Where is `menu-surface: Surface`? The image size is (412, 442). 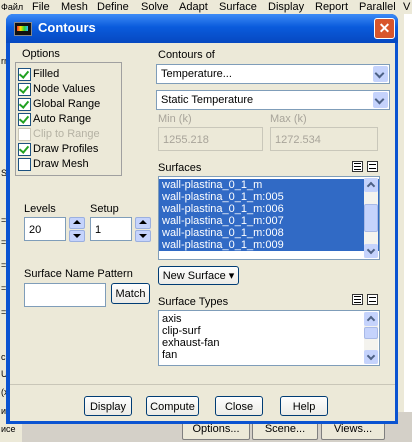
menu-surface: Surface is located at coordinates (238, 7).